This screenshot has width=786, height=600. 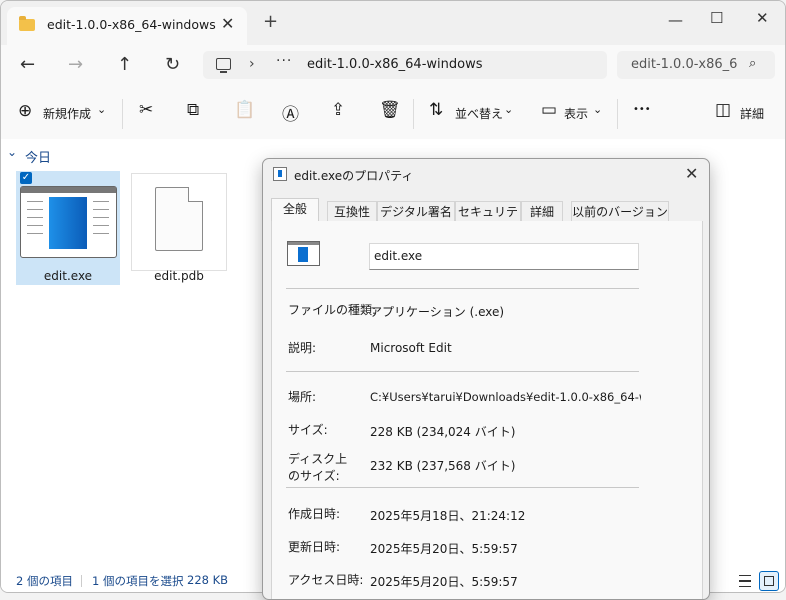 I want to click on search-box: edit-1.0.0-x86_6 ⌕, so click(x=696, y=65).